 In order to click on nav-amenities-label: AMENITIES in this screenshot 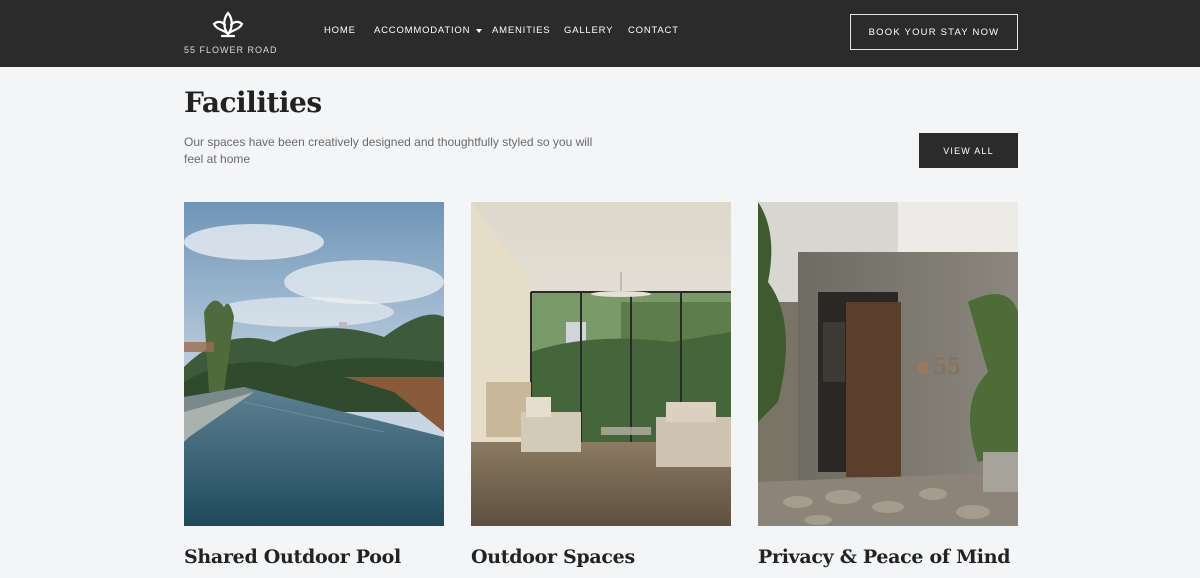, I will do `click(521, 30)`.